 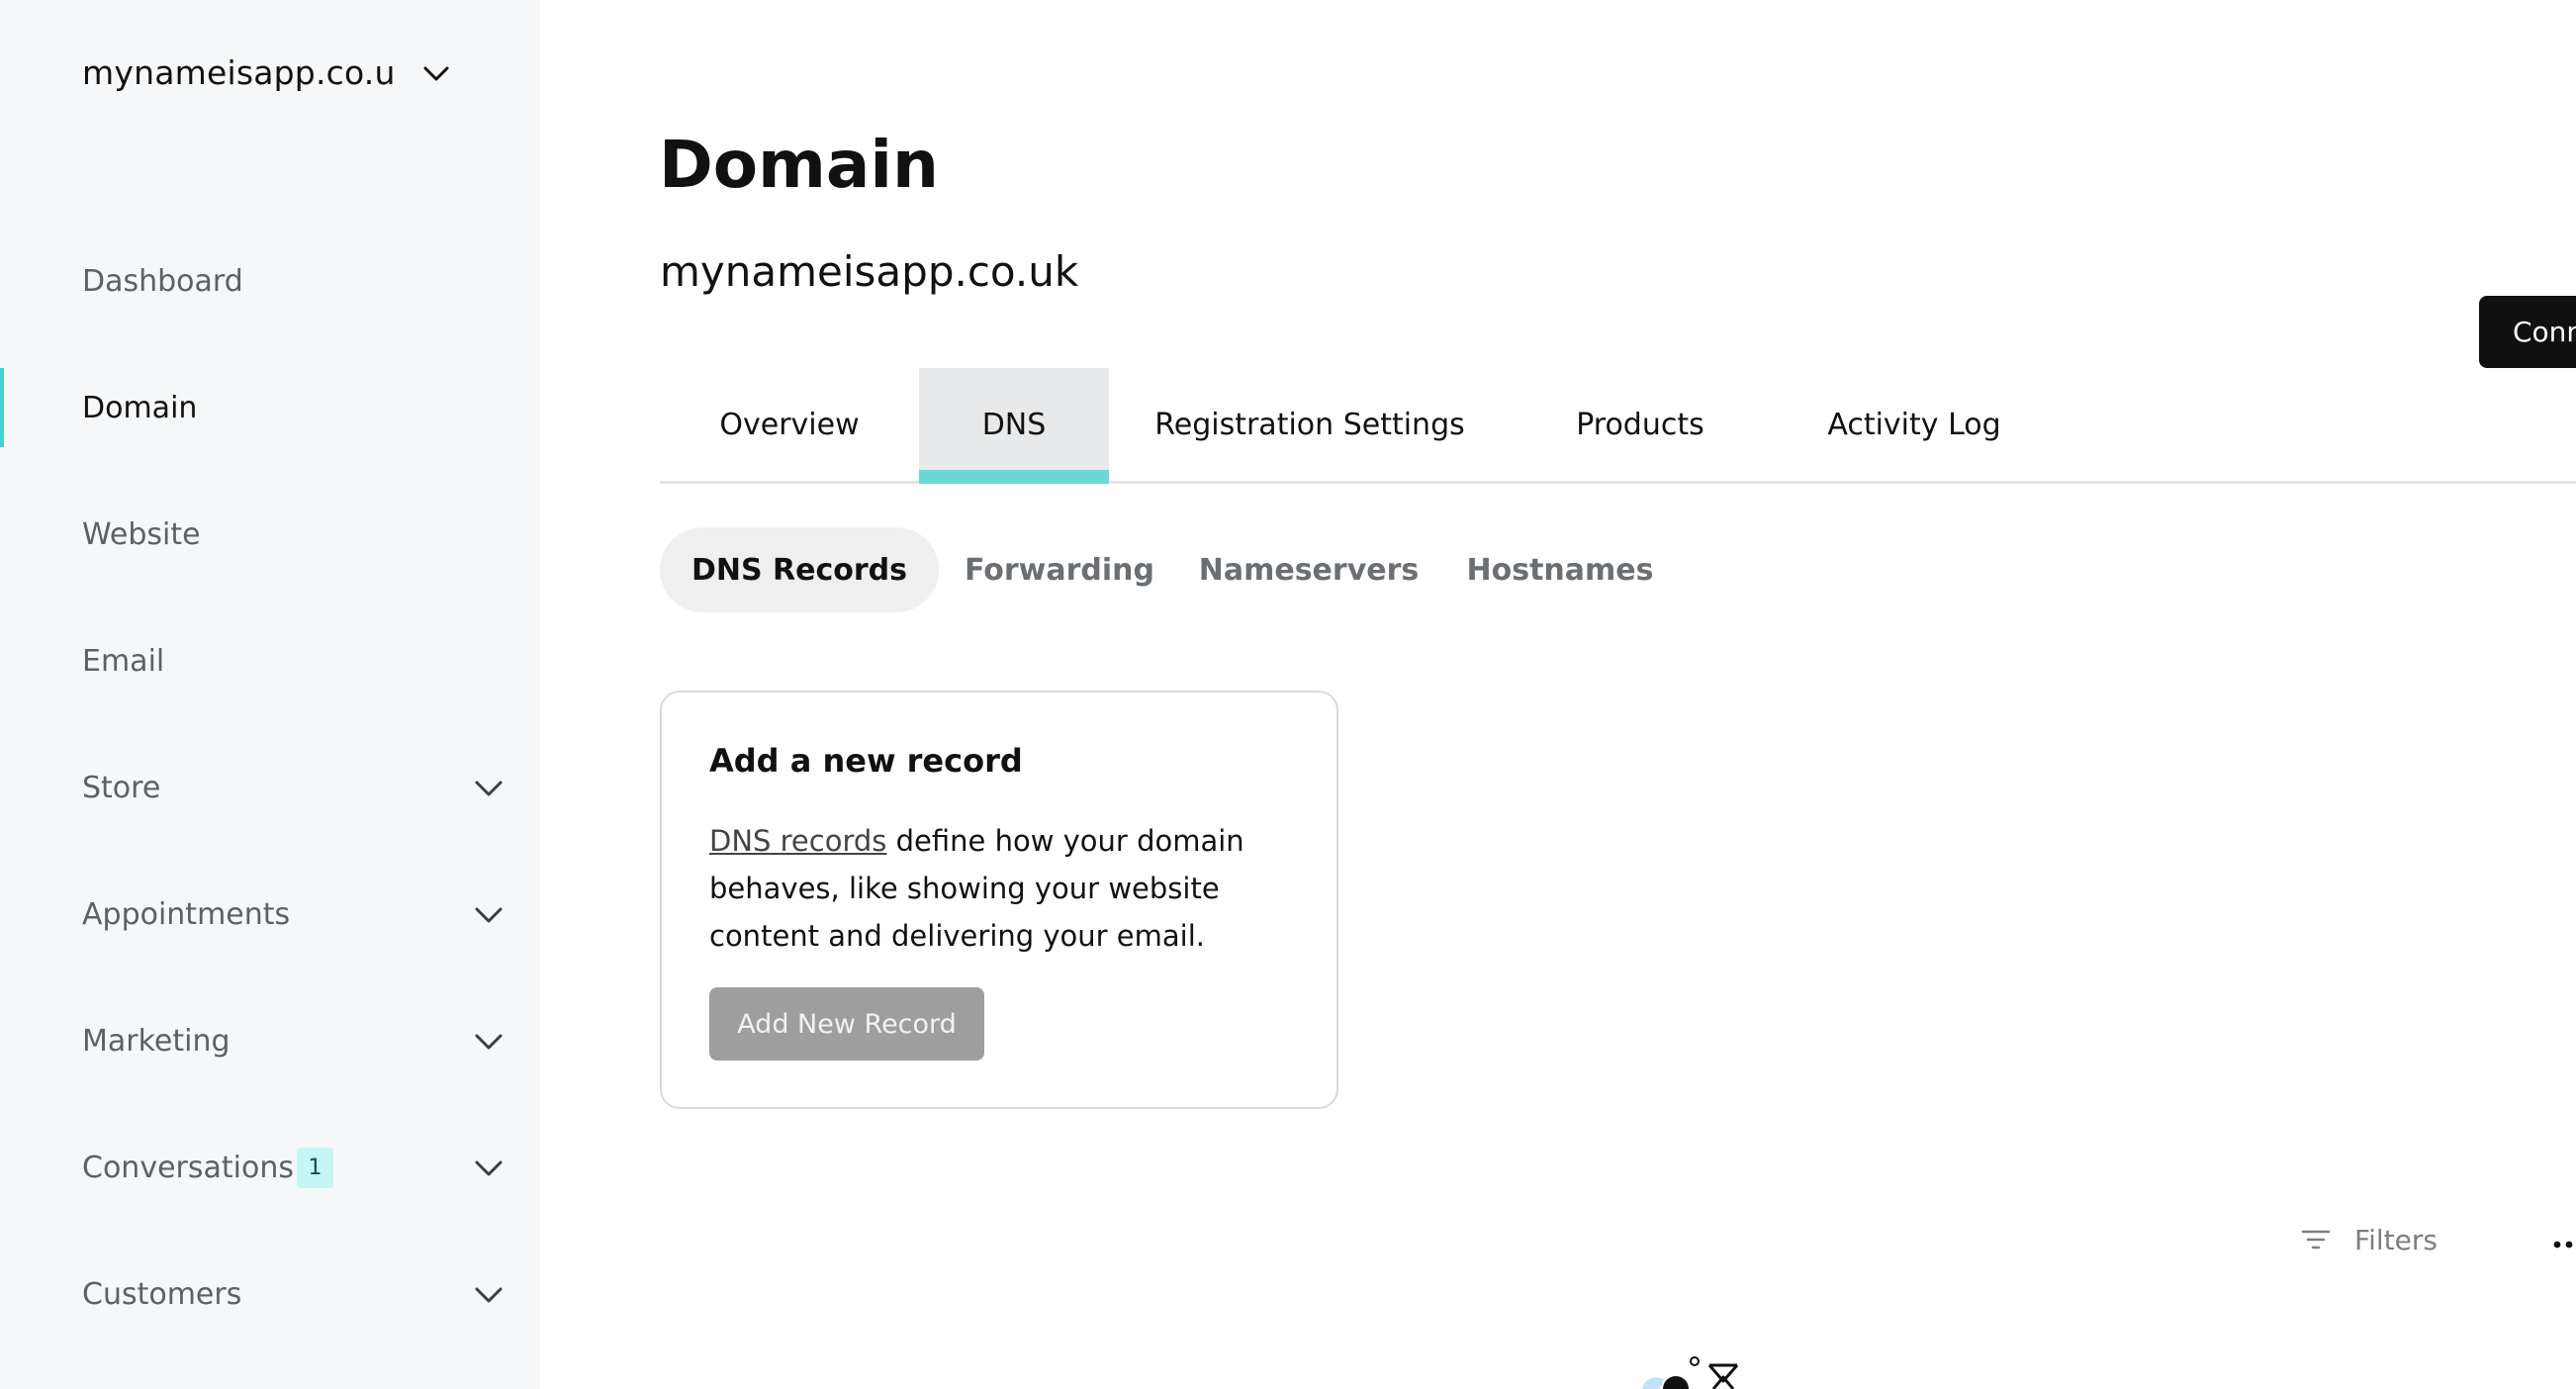 I want to click on sidebar-item-website: Website, so click(x=270, y=534).